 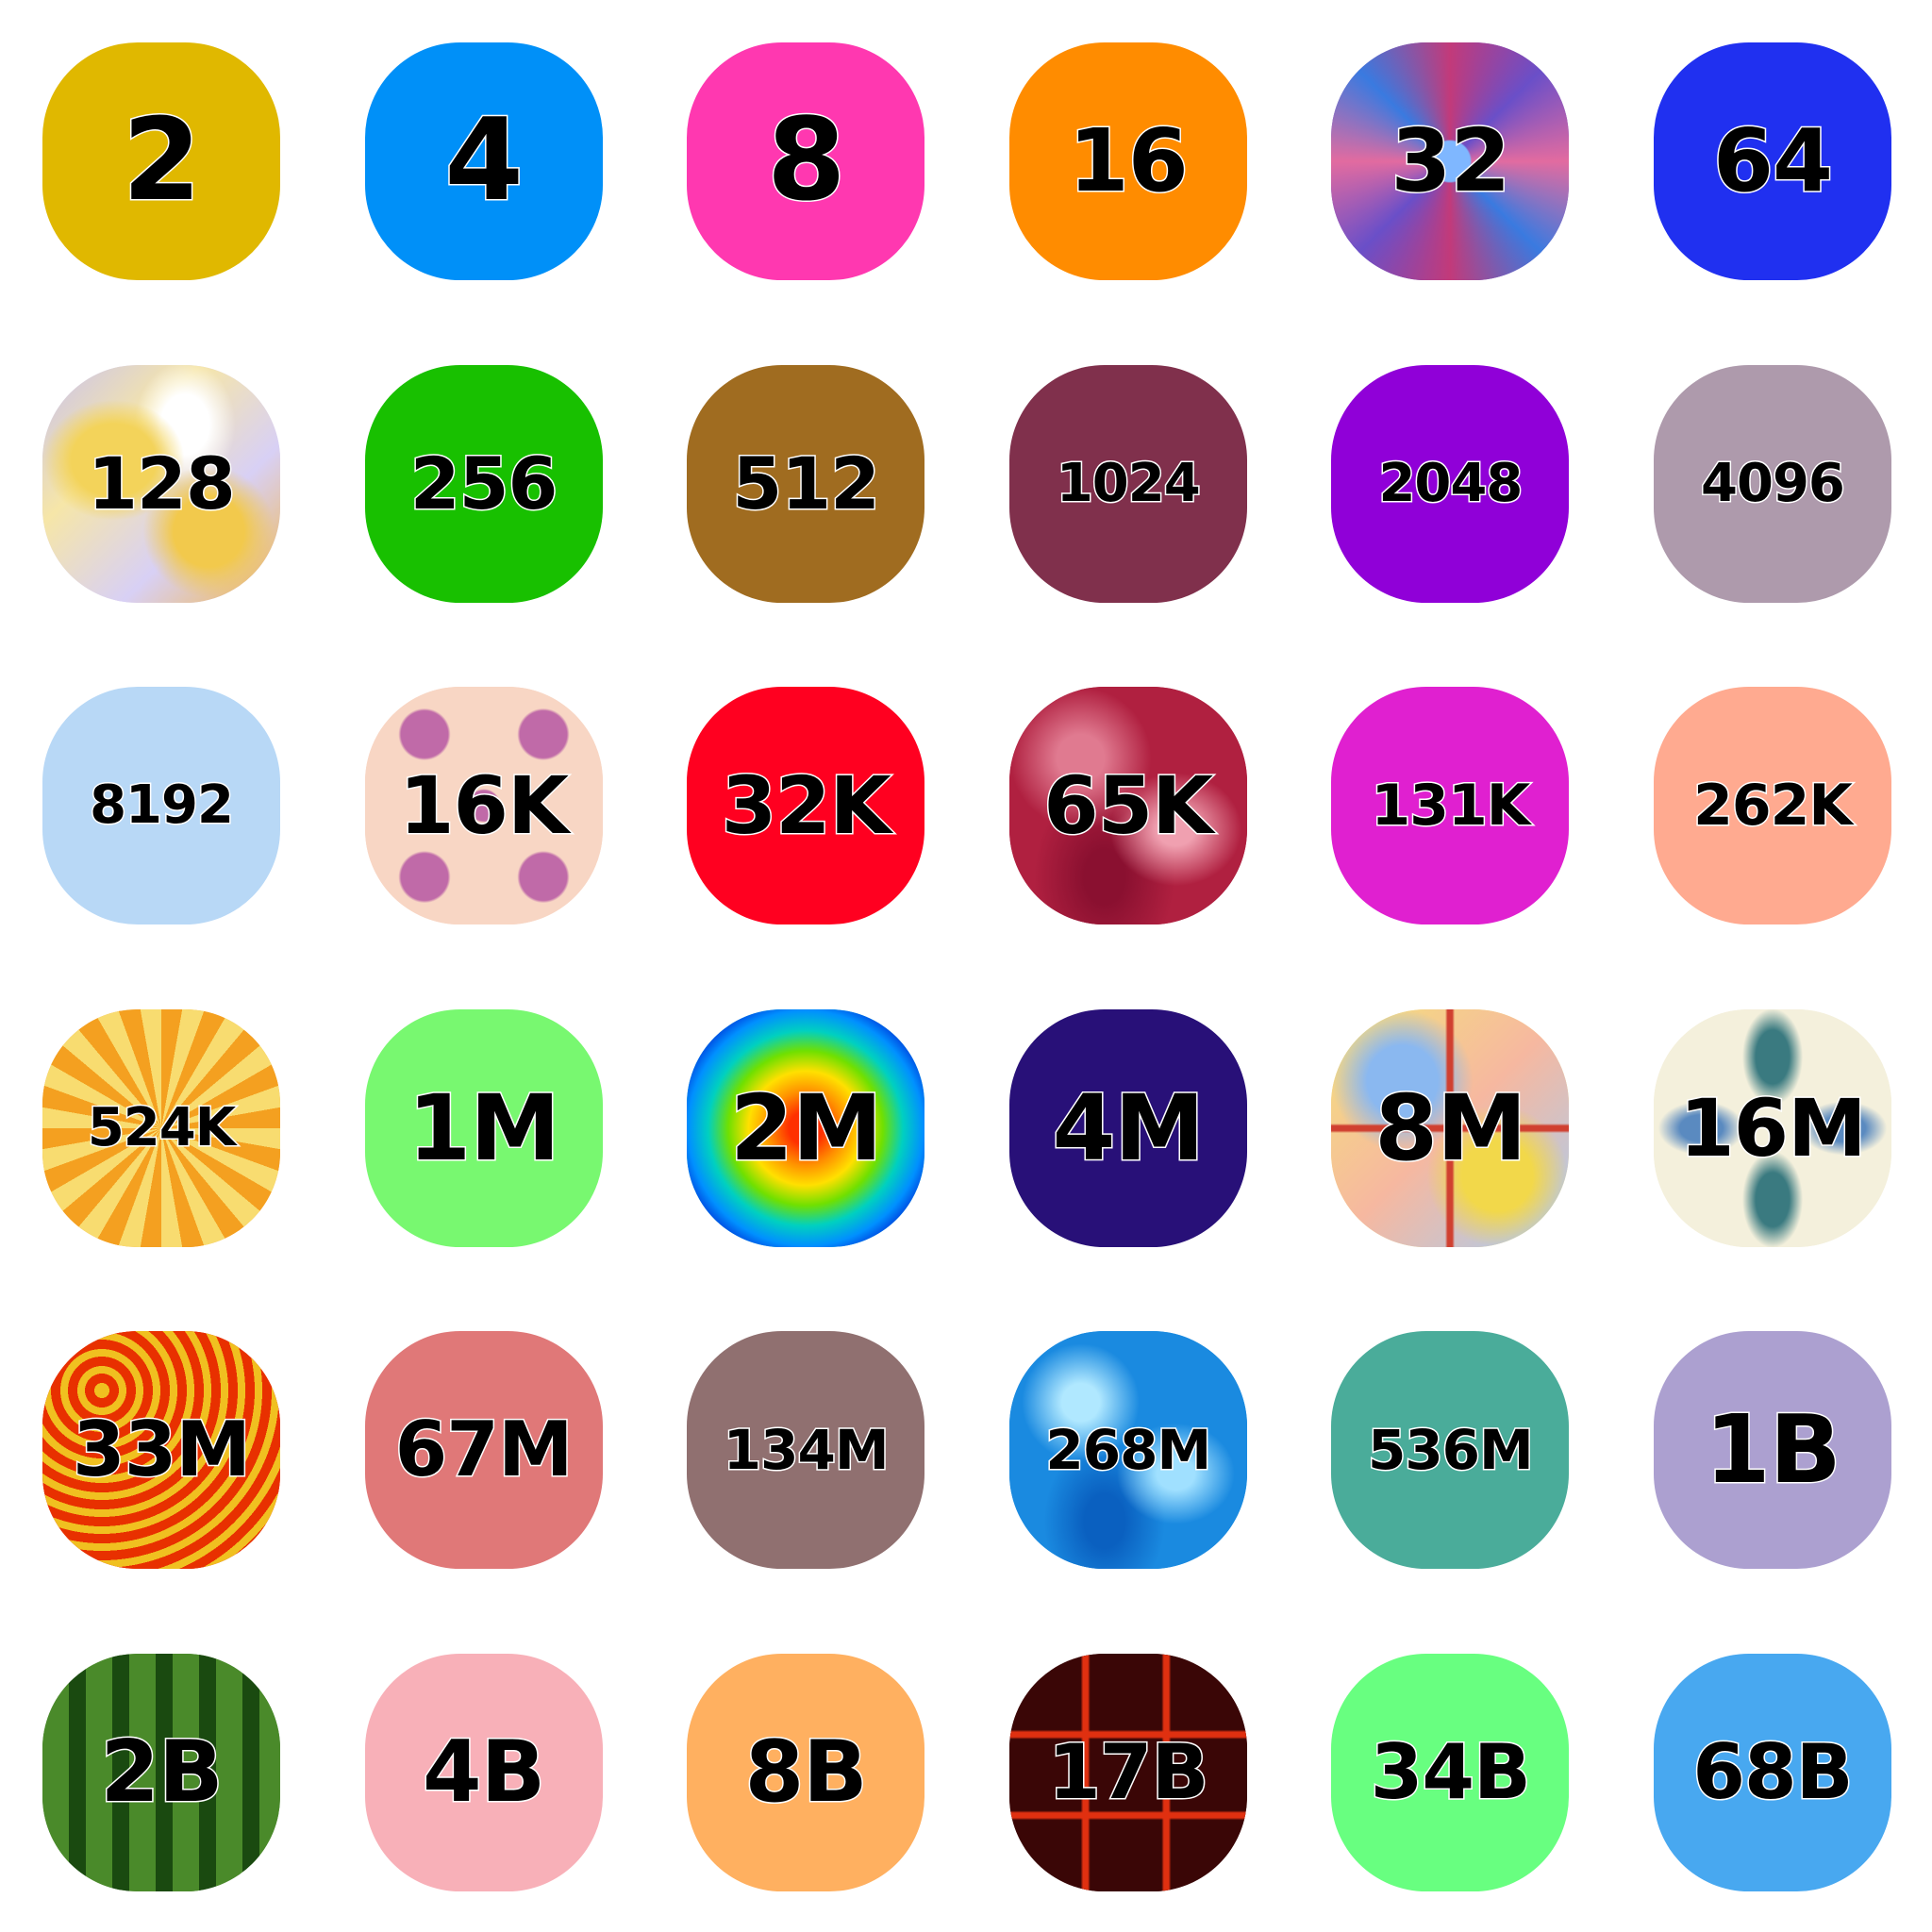 I want to click on tile-value: 131K, so click(x=1451, y=806).